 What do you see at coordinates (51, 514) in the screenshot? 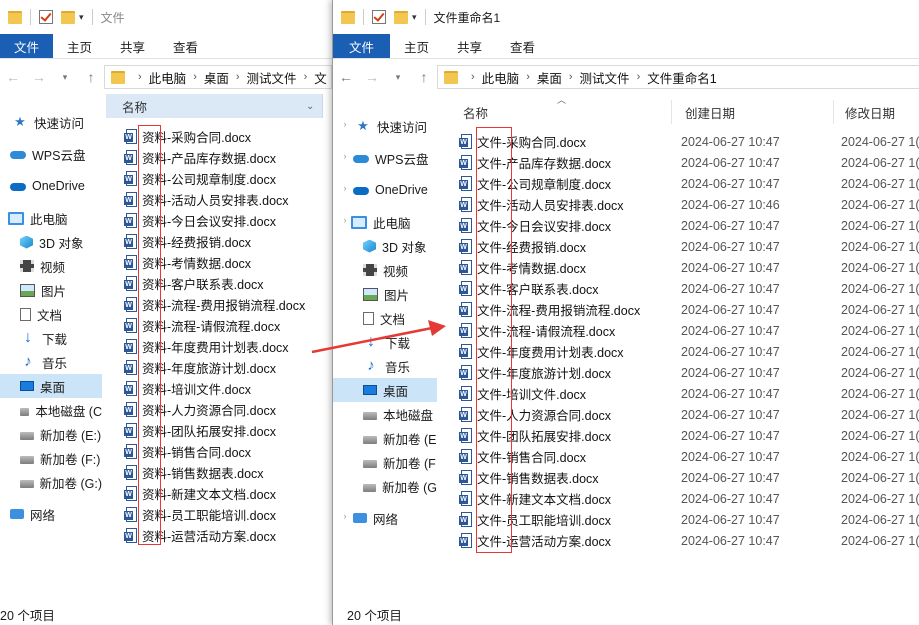
I see `sidebar-item-network: 网络` at bounding box center [51, 514].